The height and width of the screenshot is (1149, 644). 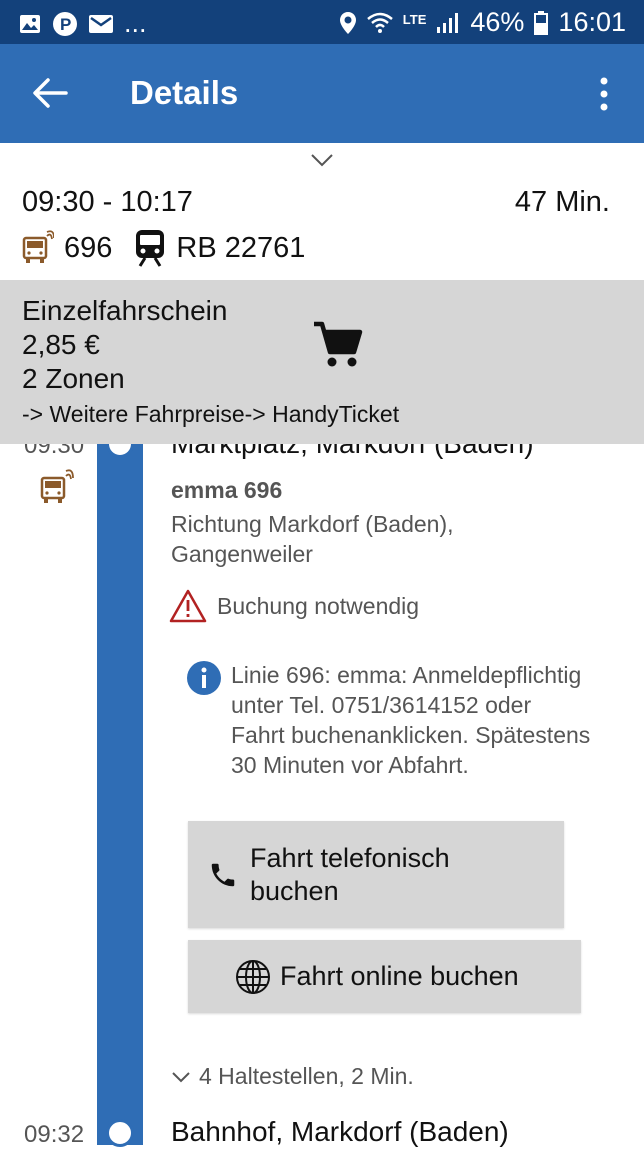 I want to click on status-bar: P ... LTE 46% 16:01, so click(x=322, y=22).